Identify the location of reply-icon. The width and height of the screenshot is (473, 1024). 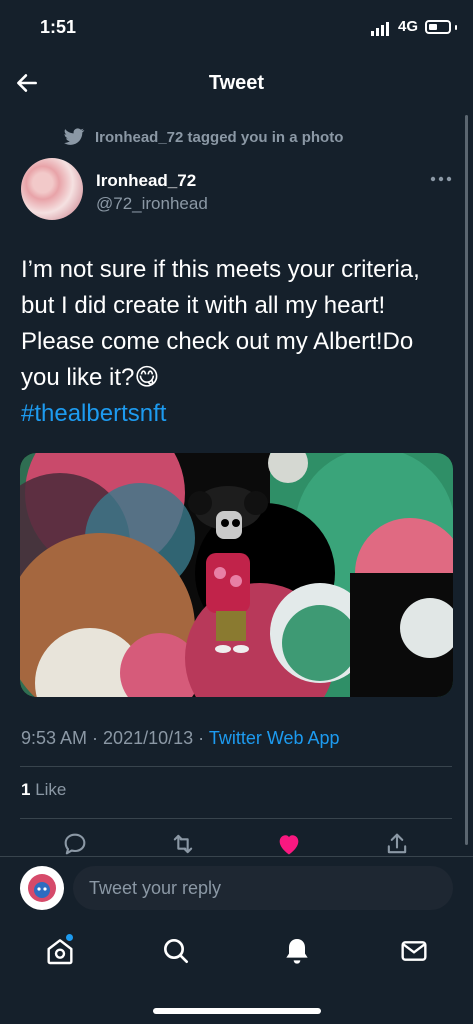
(75, 844).